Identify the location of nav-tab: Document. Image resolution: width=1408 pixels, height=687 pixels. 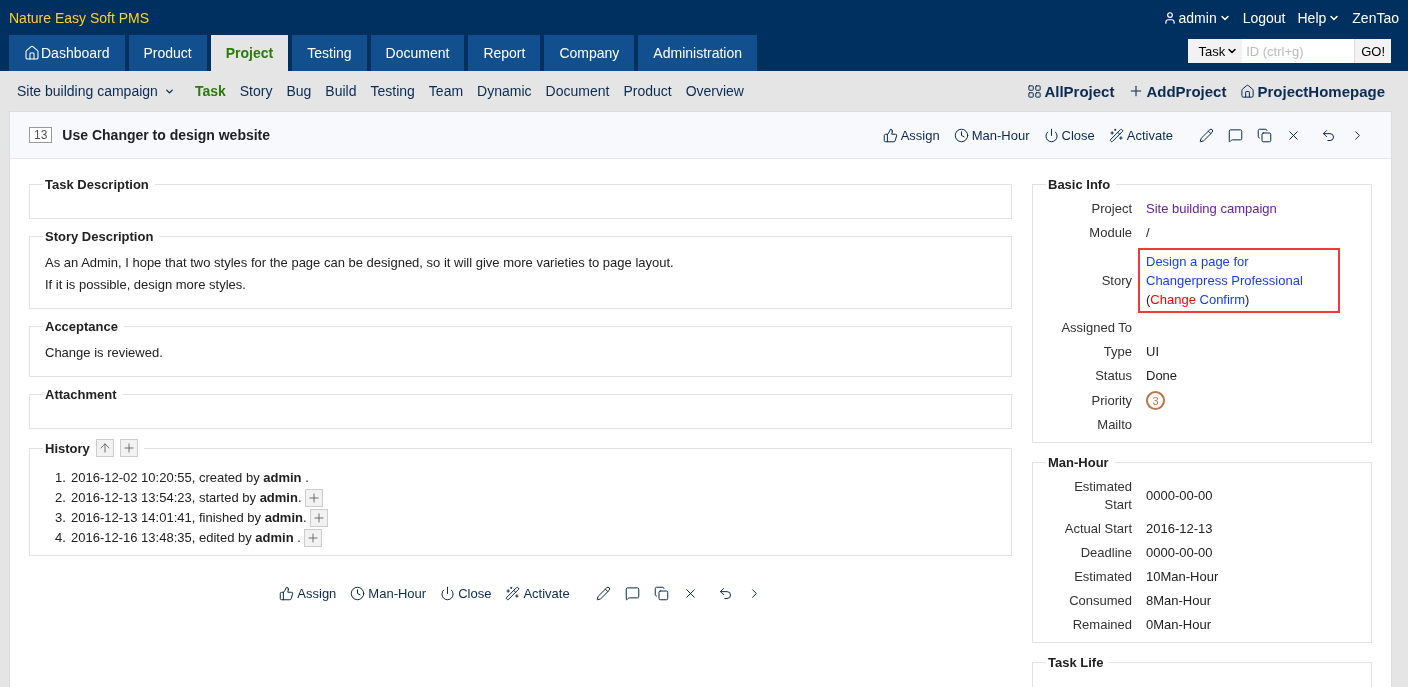
(417, 53).